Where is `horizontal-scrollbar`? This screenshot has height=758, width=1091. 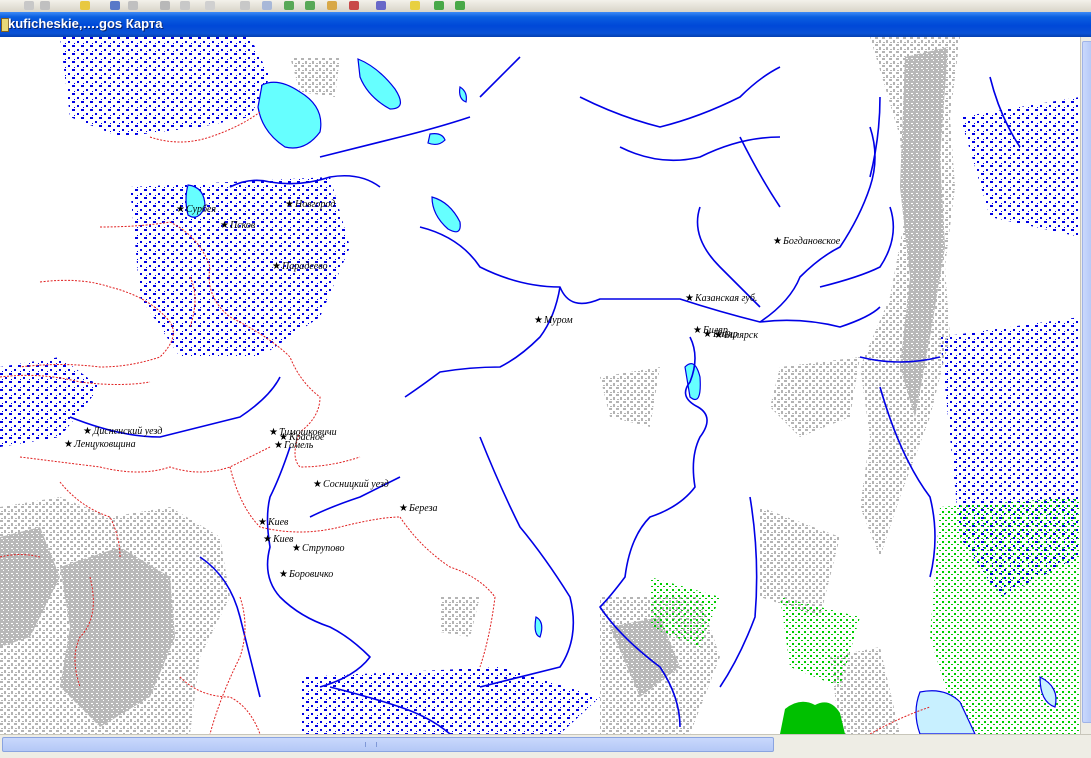 horizontal-scrollbar is located at coordinates (545, 746).